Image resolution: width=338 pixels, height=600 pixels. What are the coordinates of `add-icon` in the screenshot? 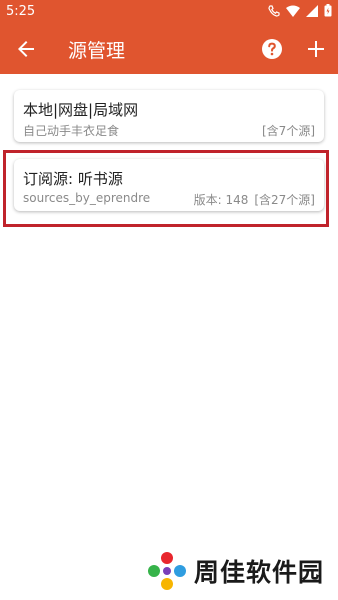 It's located at (316, 49).